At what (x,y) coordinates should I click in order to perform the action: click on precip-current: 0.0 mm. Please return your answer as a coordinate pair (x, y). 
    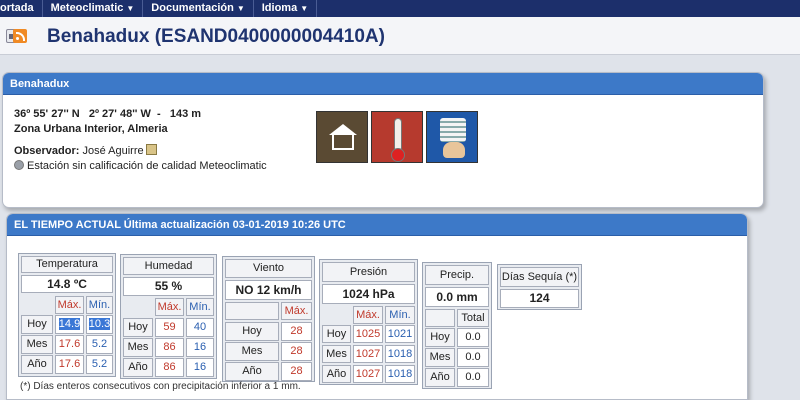
    Looking at the image, I should click on (457, 297).